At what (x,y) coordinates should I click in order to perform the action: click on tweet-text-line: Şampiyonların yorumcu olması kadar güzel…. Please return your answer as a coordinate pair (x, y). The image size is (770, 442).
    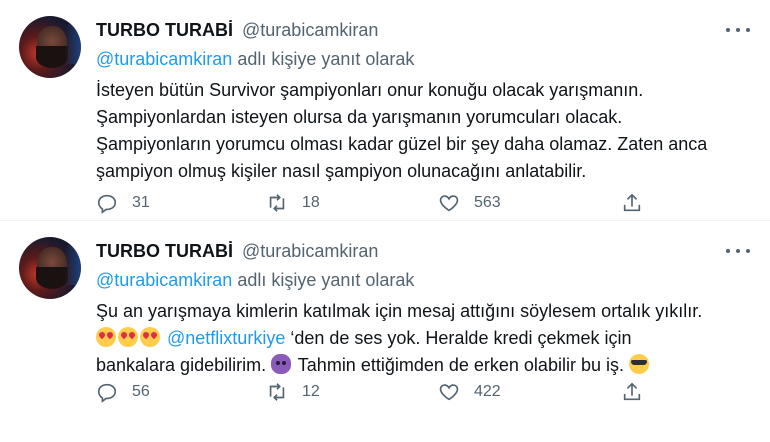
    Looking at the image, I should click on (402, 144).